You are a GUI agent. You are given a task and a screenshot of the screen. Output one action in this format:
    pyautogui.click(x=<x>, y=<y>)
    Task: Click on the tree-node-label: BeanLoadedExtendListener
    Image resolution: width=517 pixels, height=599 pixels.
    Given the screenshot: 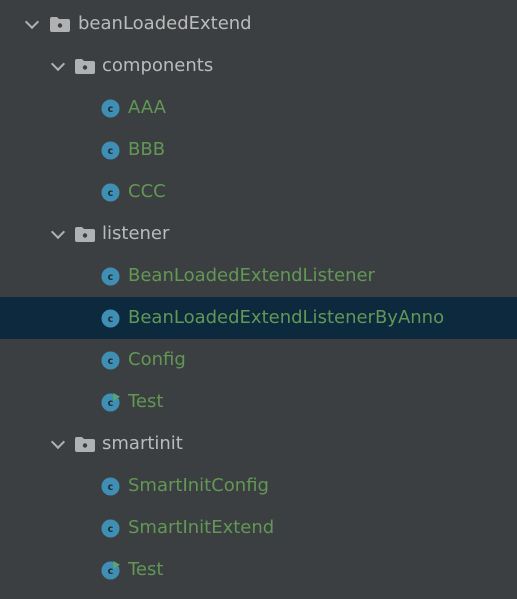 What is the action you would take?
    pyautogui.click(x=251, y=275)
    